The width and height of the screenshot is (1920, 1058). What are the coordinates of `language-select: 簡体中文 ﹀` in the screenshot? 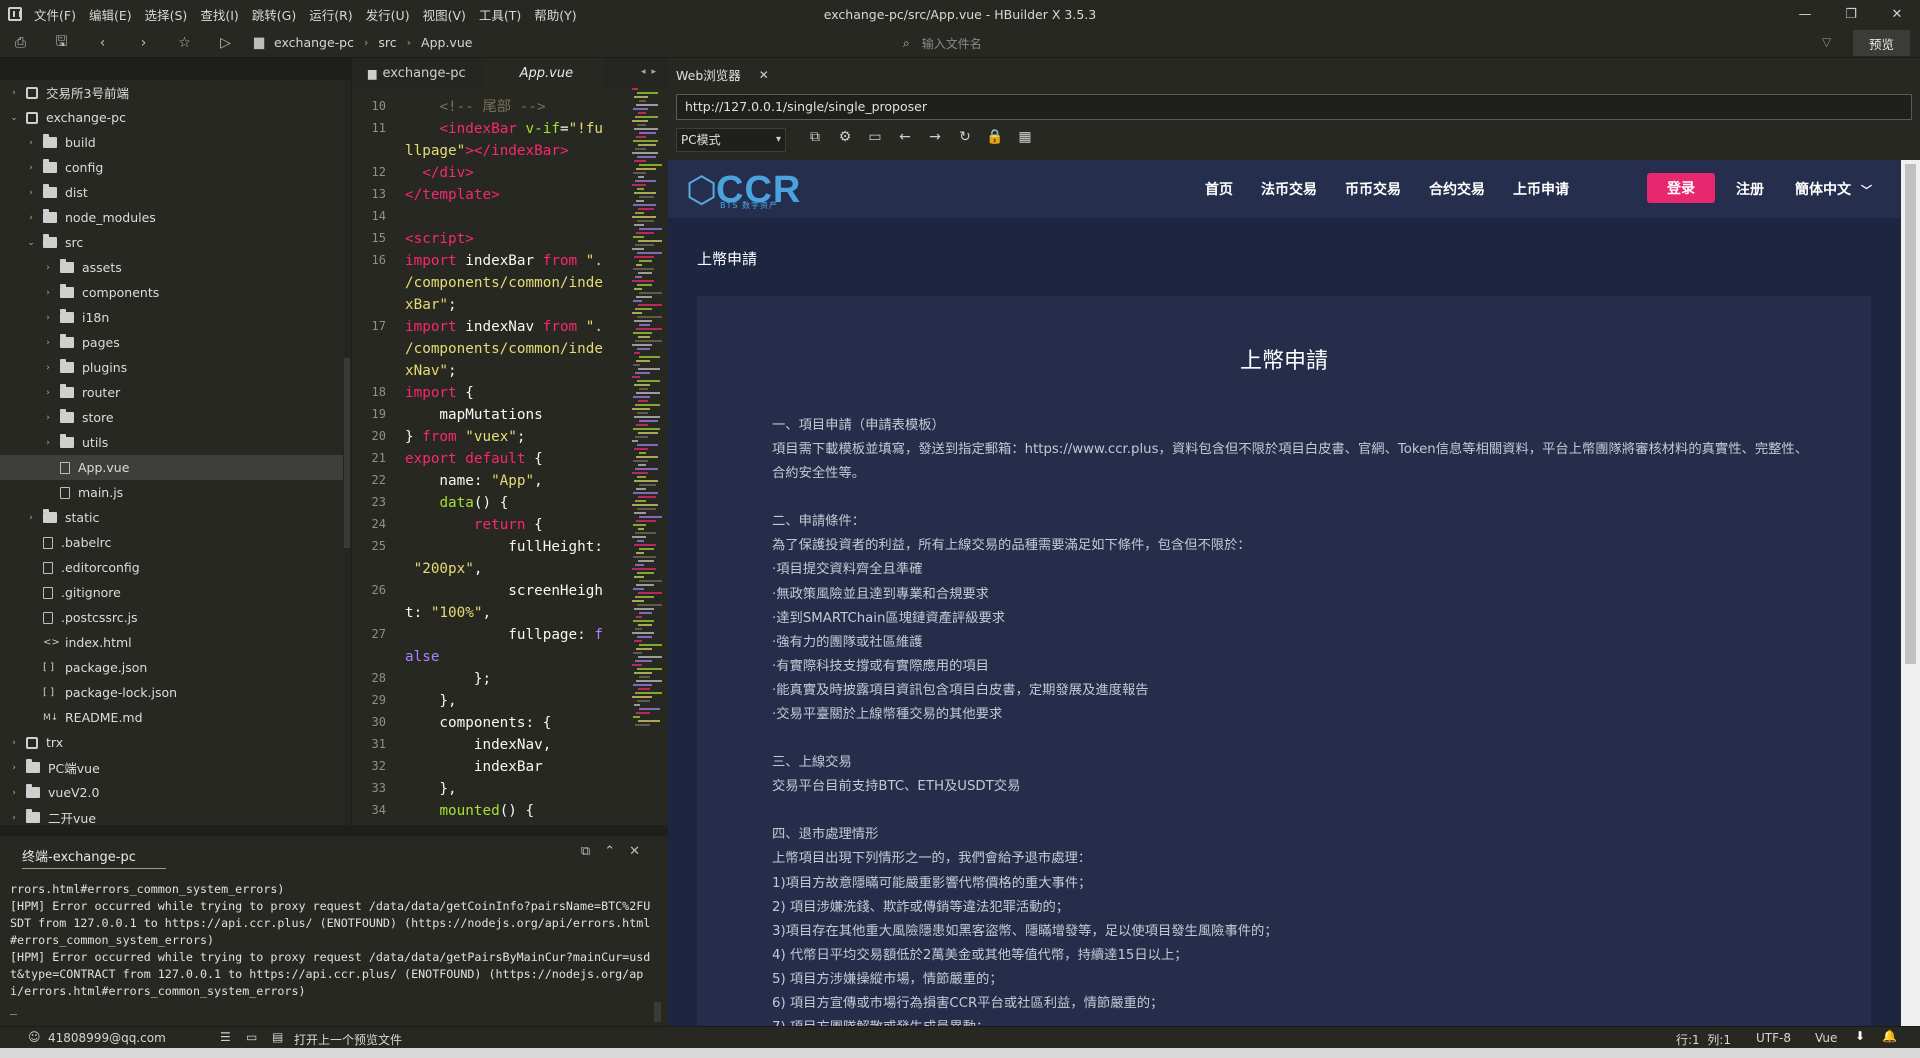 It's located at (1833, 189).